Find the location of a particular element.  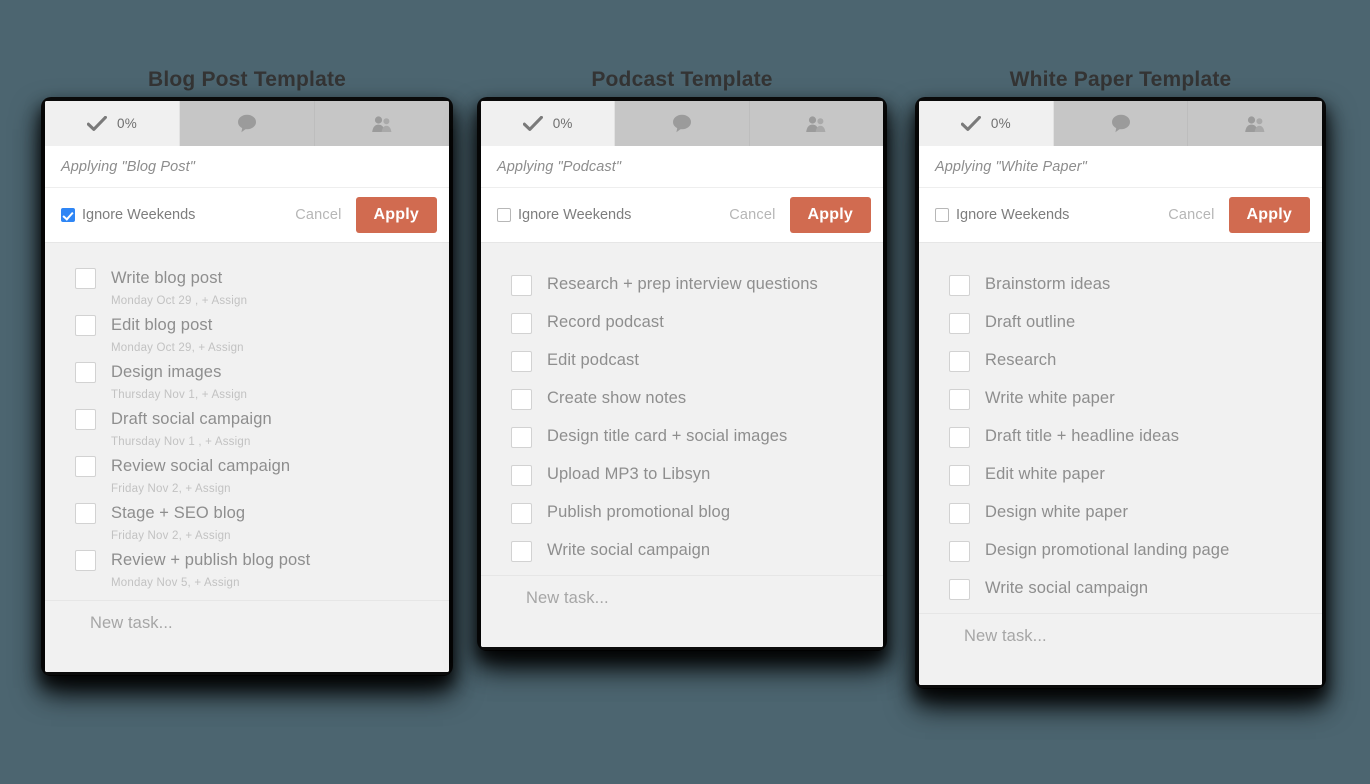

comment-bubble-icon is located at coordinates (682, 123).